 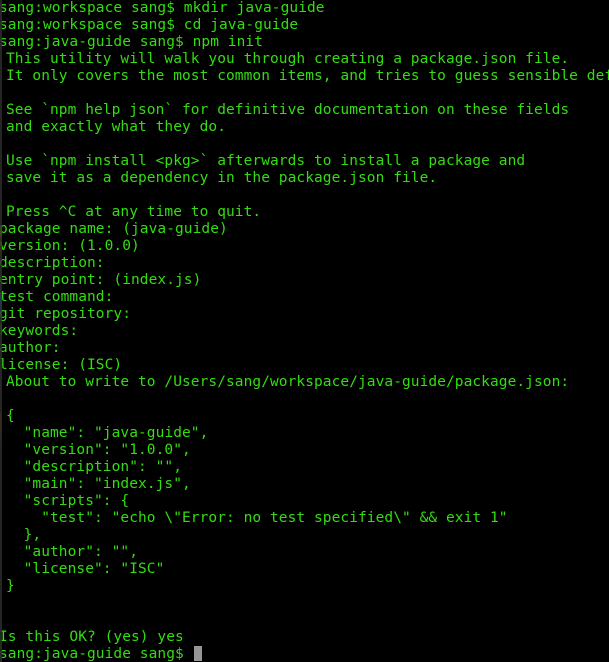 What do you see at coordinates (304, 365) in the screenshot?
I see `terminal-line: license: (ISC)` at bounding box center [304, 365].